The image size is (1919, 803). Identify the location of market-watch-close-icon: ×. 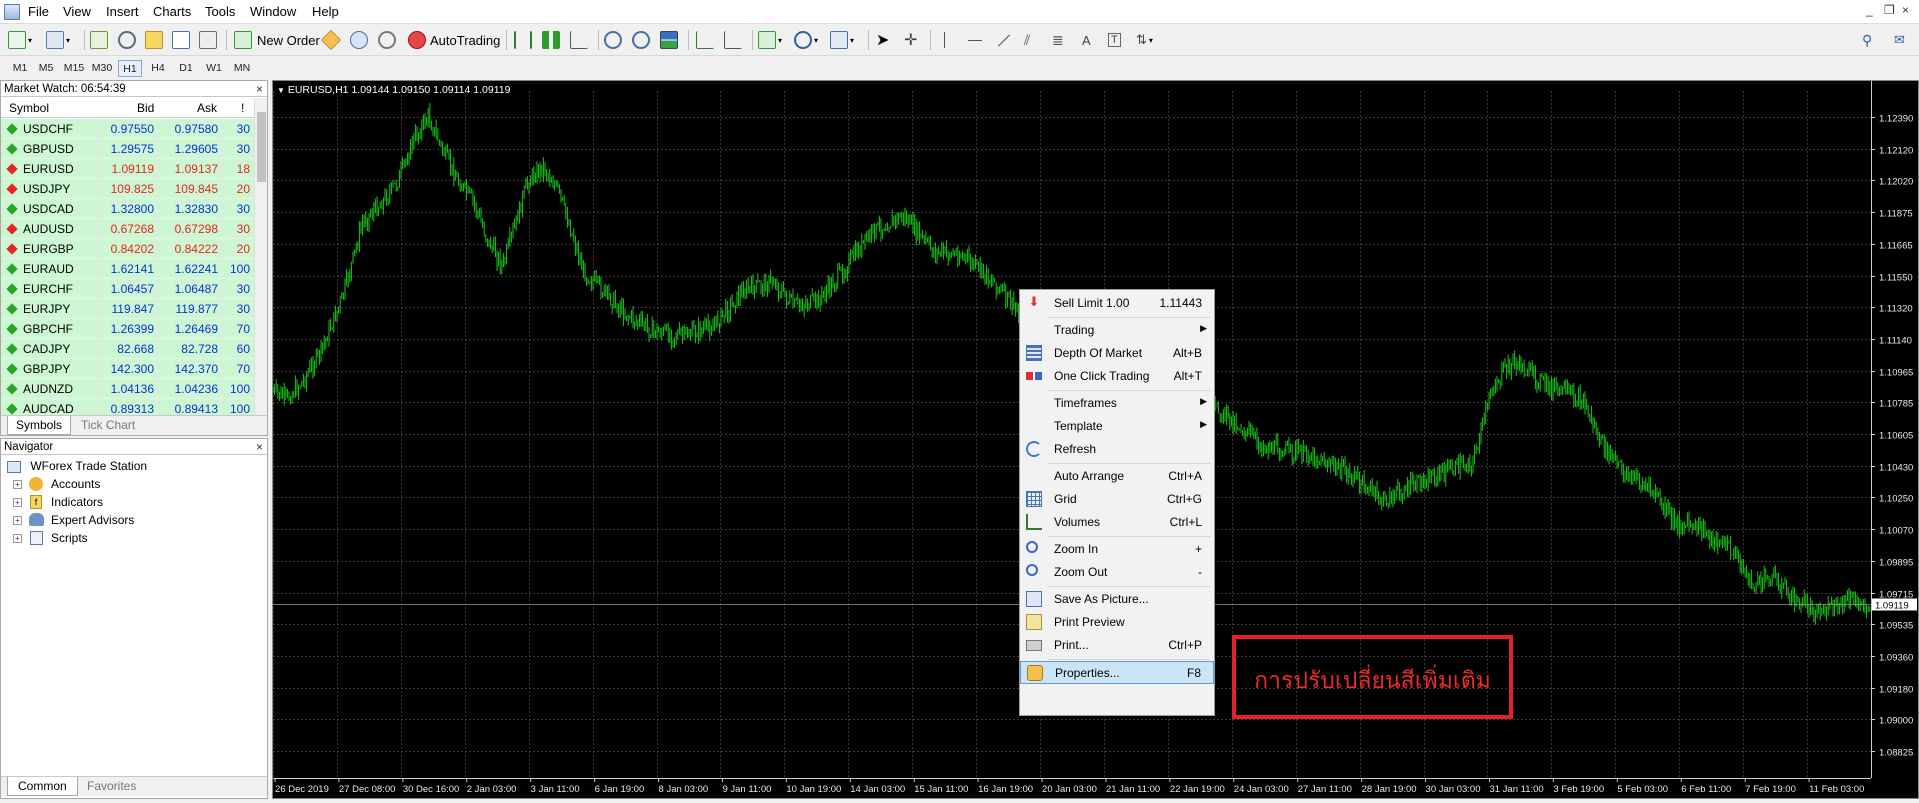
(259, 89).